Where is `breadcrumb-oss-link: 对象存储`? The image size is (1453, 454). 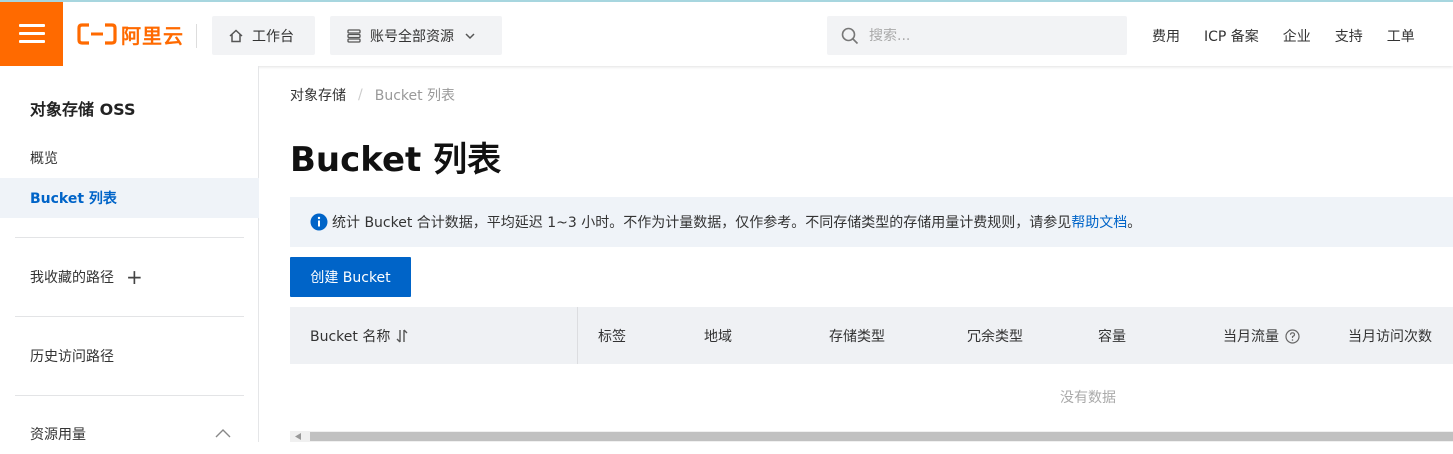
breadcrumb-oss-link: 对象存储 is located at coordinates (318, 95).